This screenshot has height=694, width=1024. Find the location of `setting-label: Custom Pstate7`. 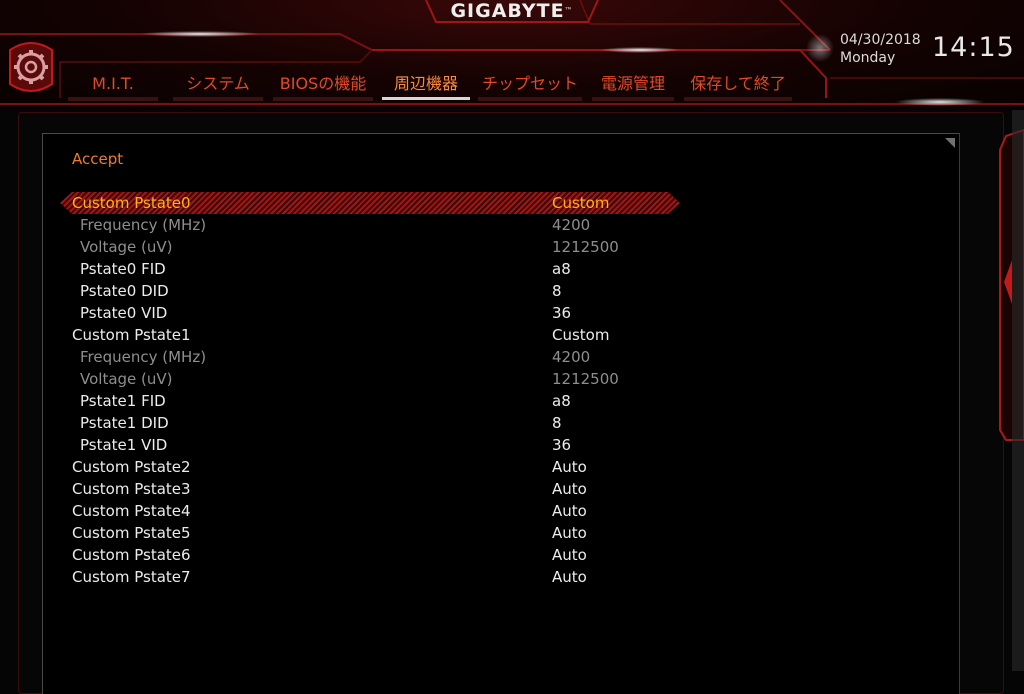

setting-label: Custom Pstate7 is located at coordinates (131, 577).